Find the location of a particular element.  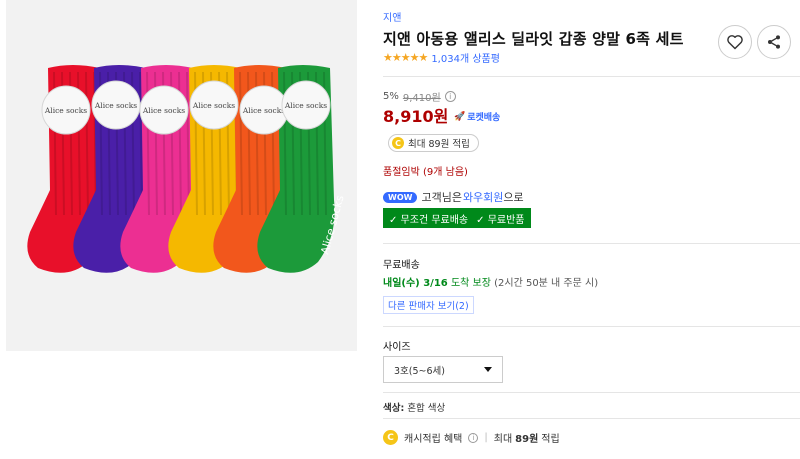

share-icon is located at coordinates (774, 42).